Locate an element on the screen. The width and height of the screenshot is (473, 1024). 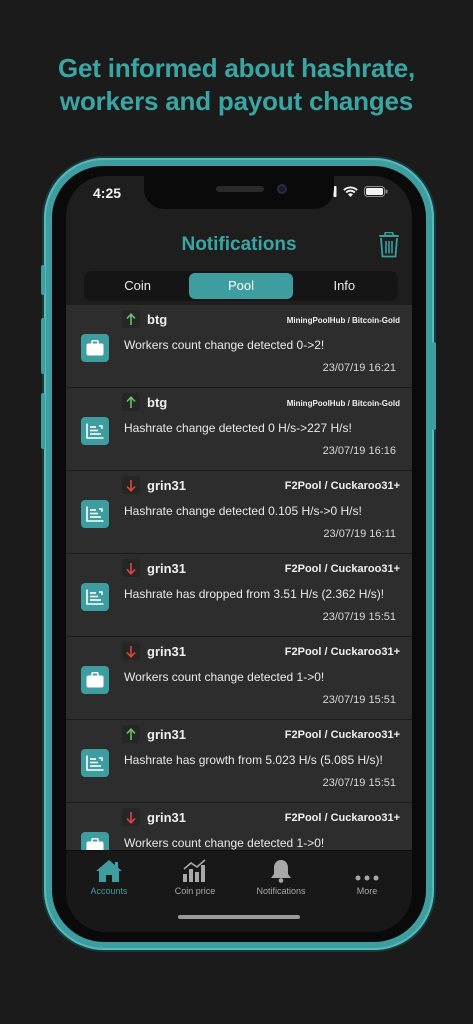
notification-date: 23/07/19 16:11 is located at coordinates (359, 534).